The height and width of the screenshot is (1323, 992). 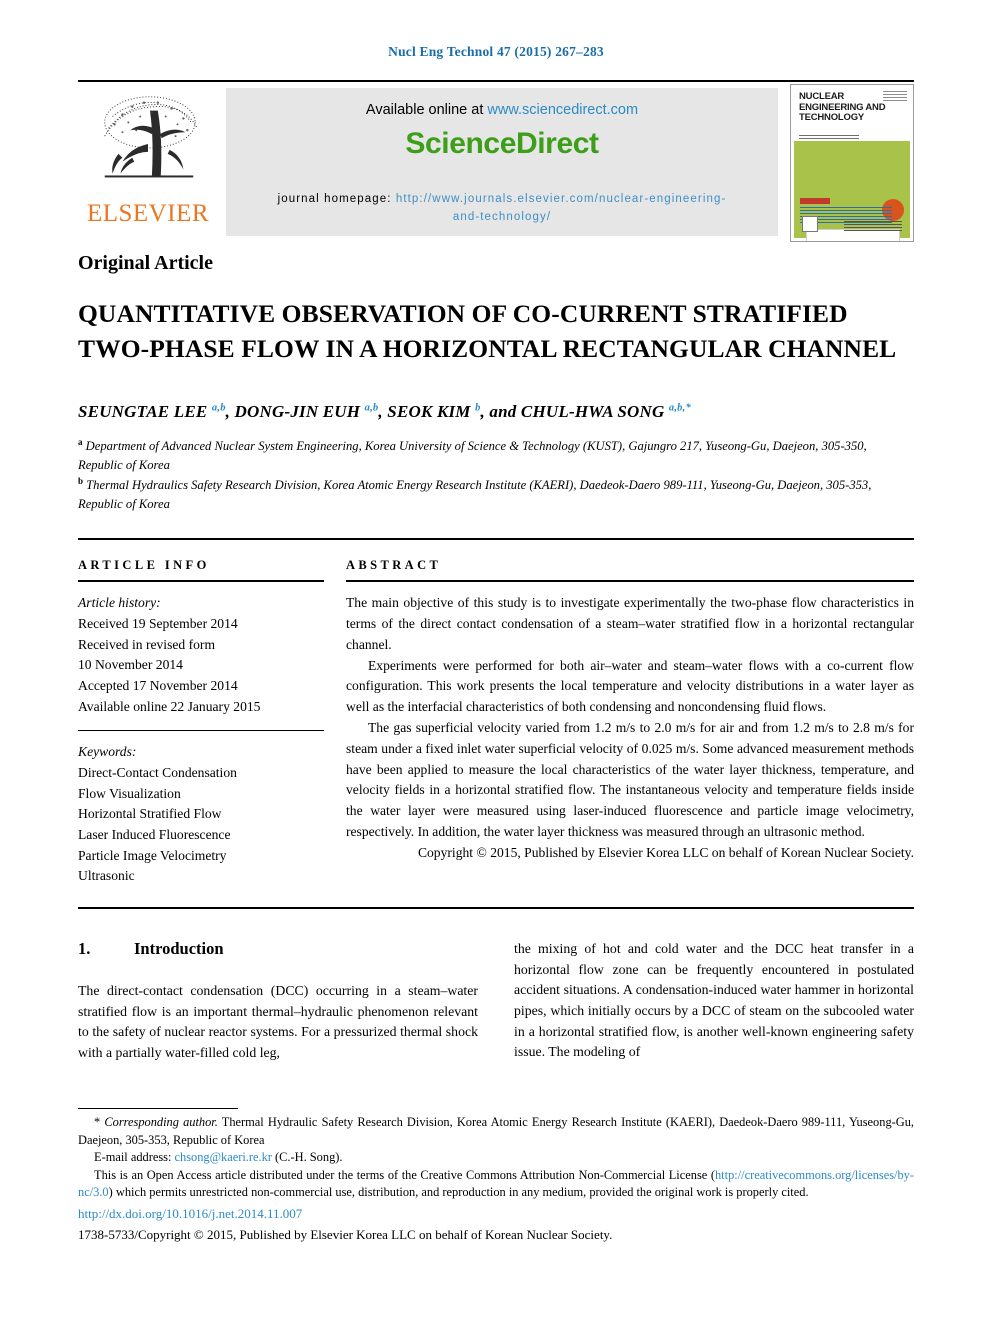 I want to click on corresponding-author-label: Corresponding author., so click(x=161, y=1122).